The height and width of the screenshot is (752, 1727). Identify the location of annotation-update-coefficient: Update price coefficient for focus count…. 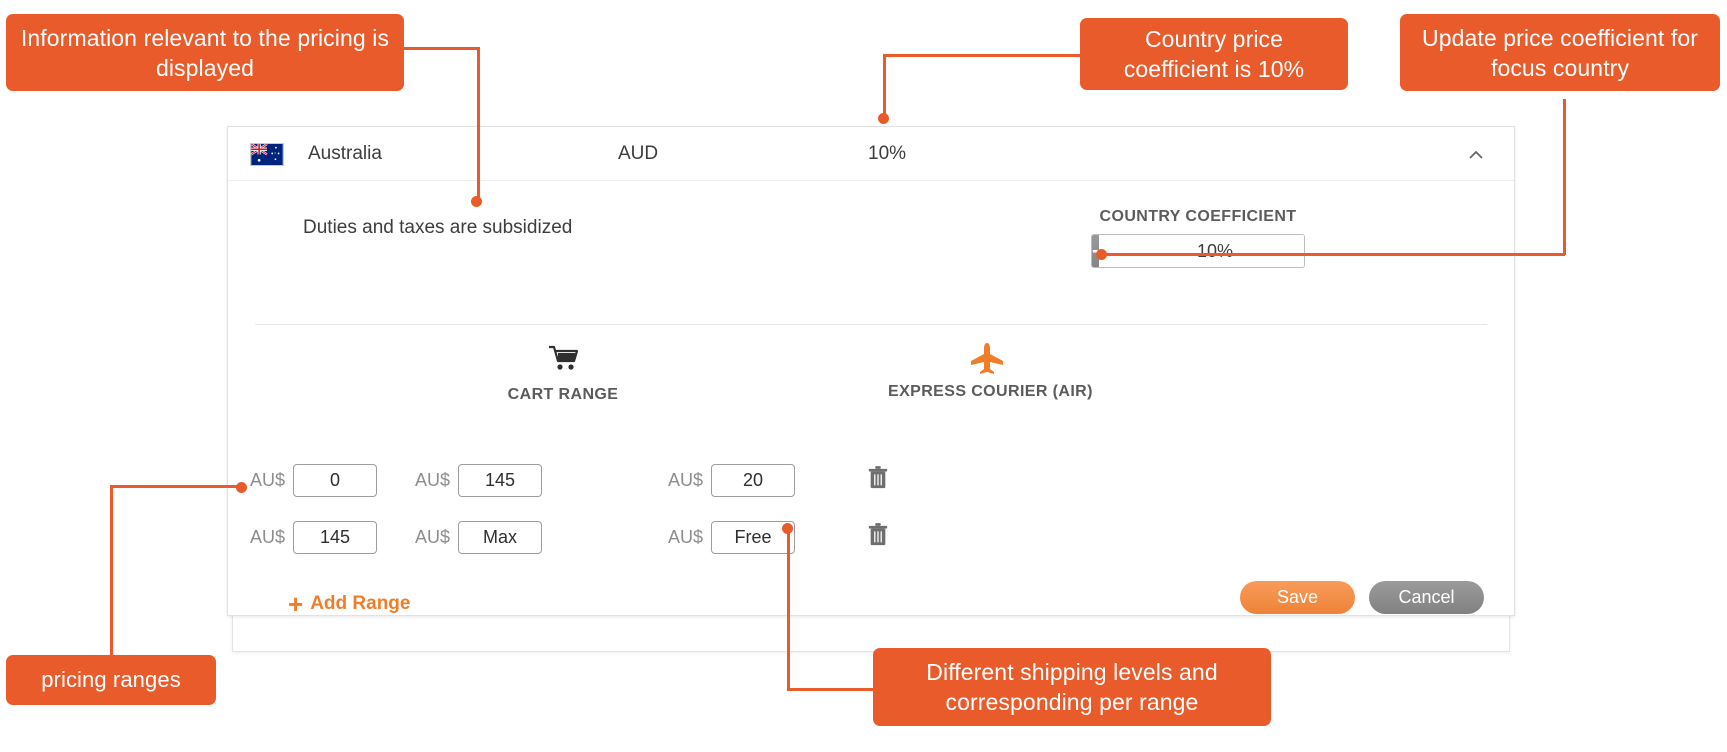
(1560, 52).